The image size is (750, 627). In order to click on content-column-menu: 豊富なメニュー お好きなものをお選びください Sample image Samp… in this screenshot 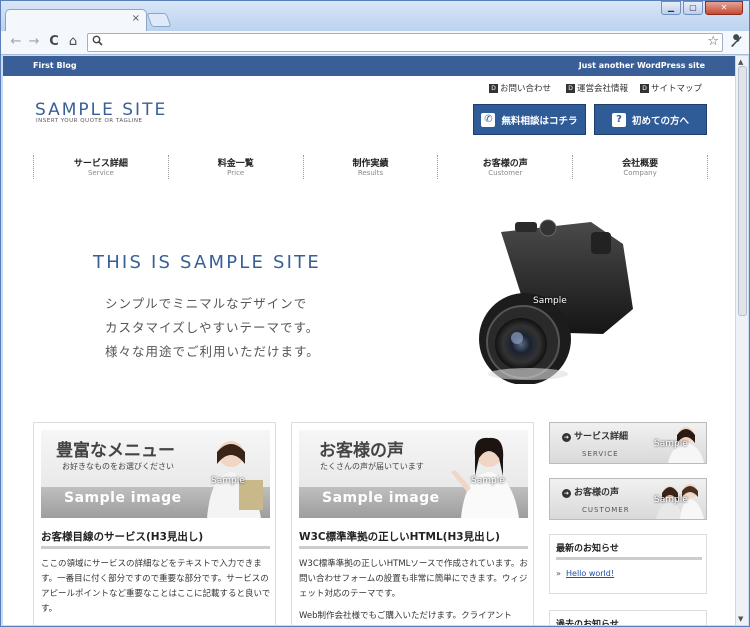, I will do `click(154, 523)`.